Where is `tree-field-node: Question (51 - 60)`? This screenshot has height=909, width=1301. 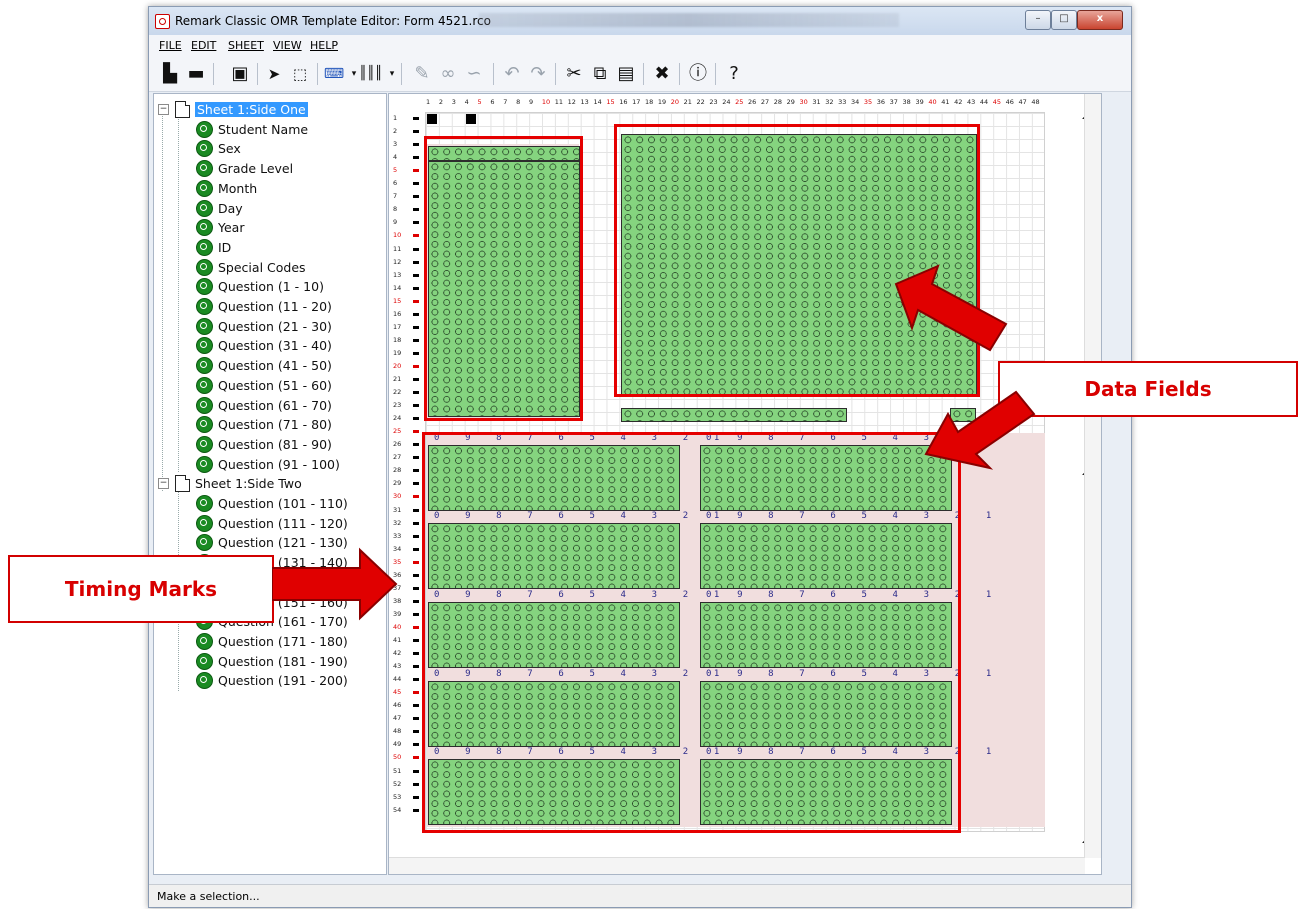 tree-field-node: Question (51 - 60) is located at coordinates (264, 385).